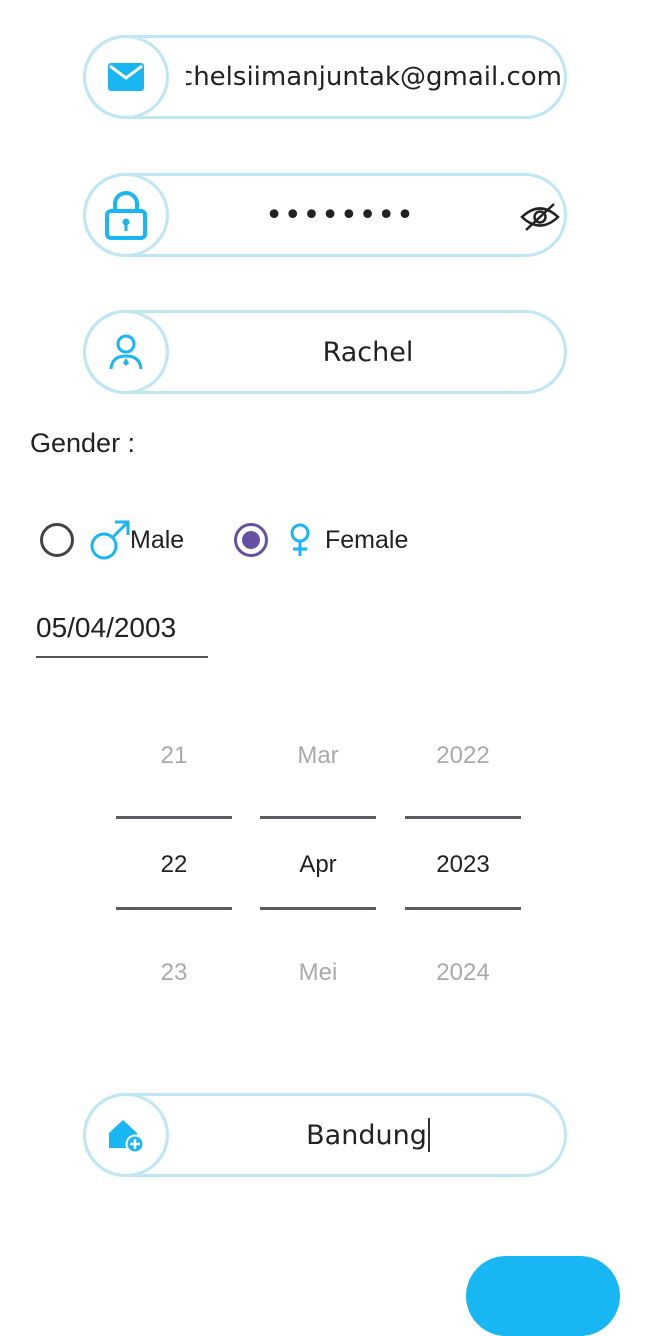 Image resolution: width=651 pixels, height=1336 pixels. Describe the element at coordinates (428, 1135) in the screenshot. I see `text-cursor` at that location.